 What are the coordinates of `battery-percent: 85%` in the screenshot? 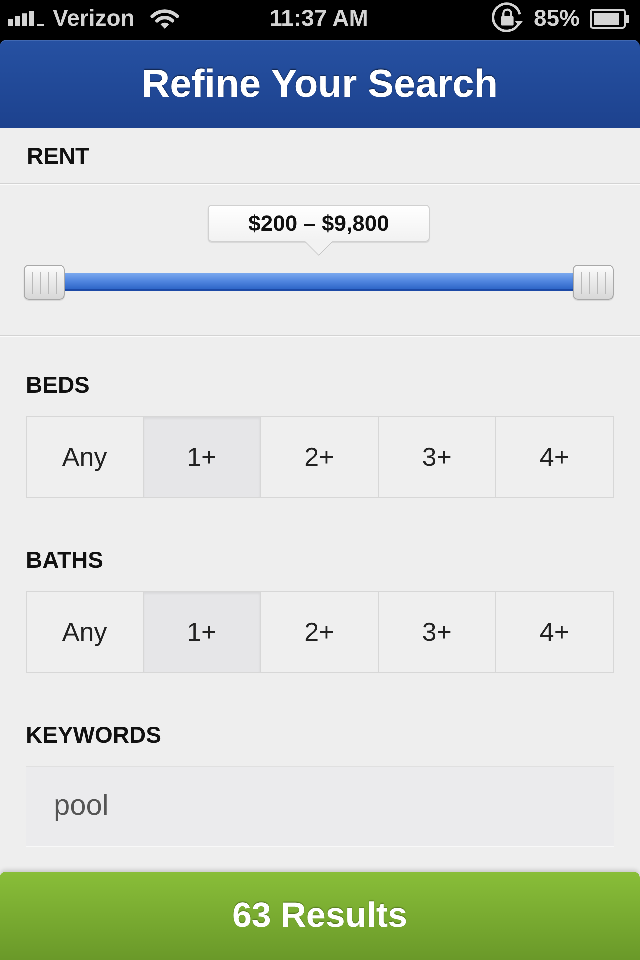 It's located at (557, 18).